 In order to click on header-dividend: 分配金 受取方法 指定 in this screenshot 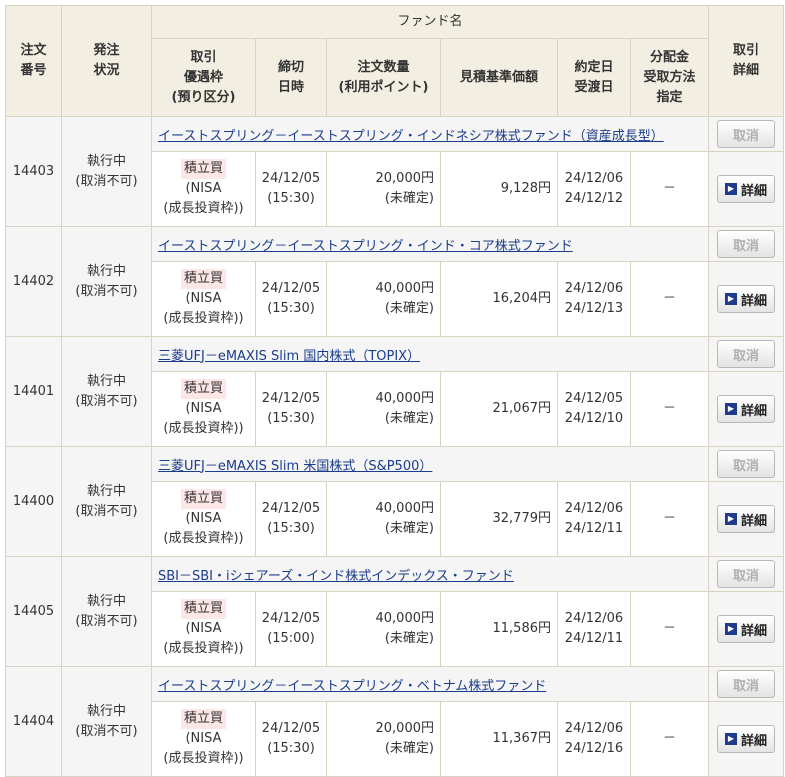, I will do `click(669, 77)`.